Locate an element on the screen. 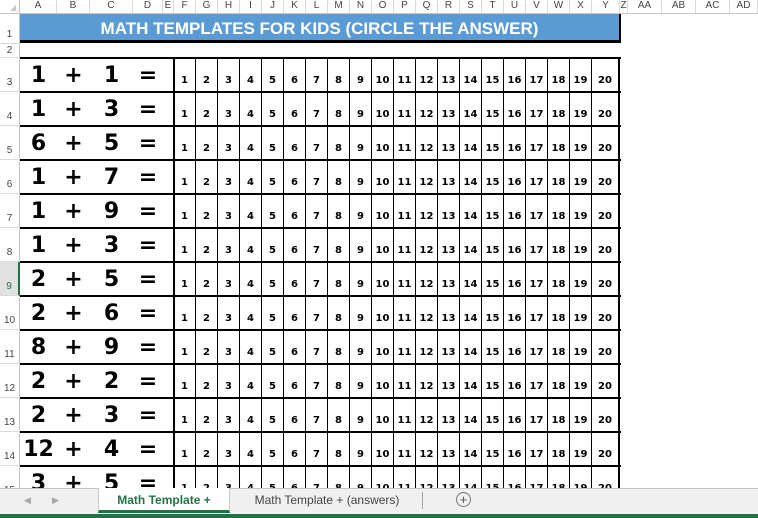  next-sheet-icon: ▶ is located at coordinates (55, 500).